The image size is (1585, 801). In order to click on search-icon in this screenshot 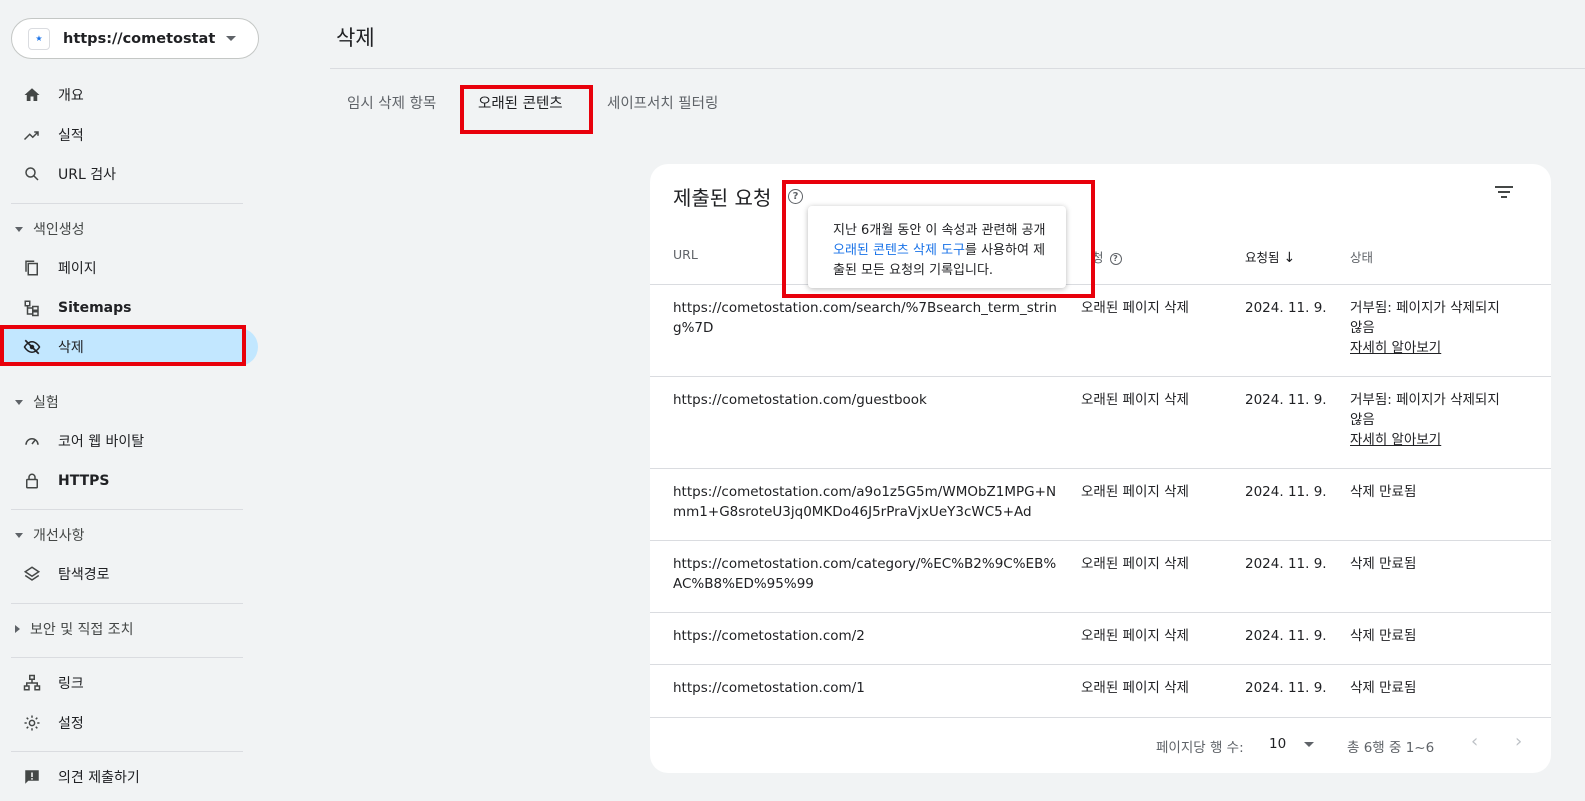, I will do `click(32, 174)`.